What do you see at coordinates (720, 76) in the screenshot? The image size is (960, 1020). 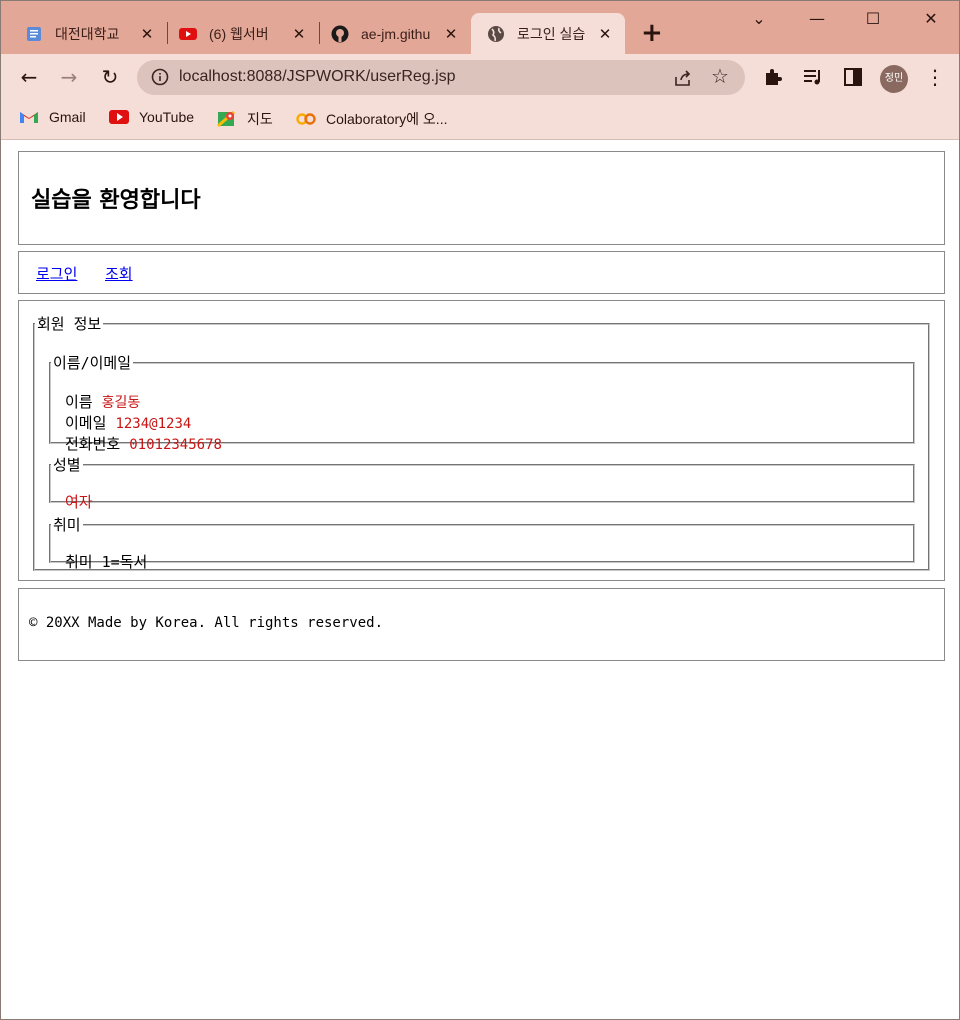 I see `bookmark-star-icon: ☆` at bounding box center [720, 76].